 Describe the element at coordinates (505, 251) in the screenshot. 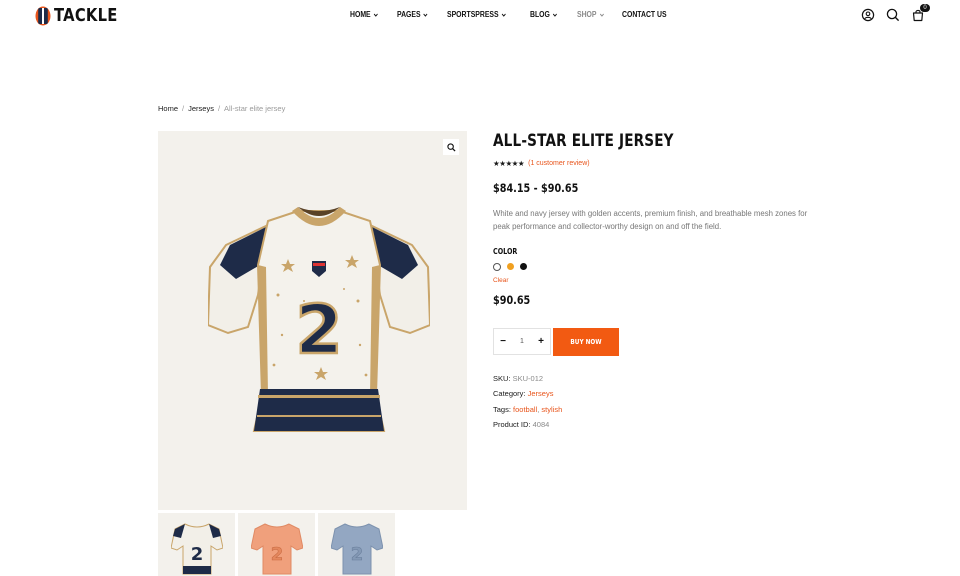

I see `color-label: Color` at that location.